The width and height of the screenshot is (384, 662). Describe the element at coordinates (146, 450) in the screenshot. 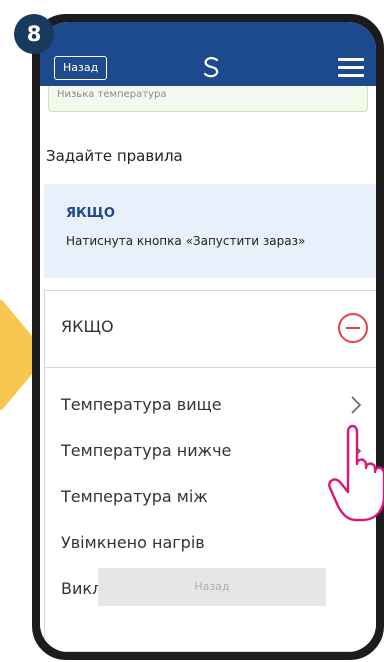

I see `option-label: Температура нижче` at that location.